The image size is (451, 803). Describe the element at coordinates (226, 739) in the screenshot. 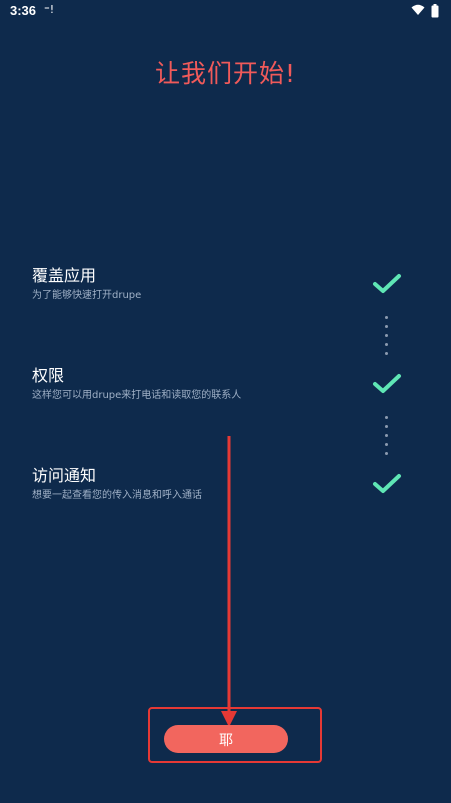

I see `yay-button: 耶` at that location.